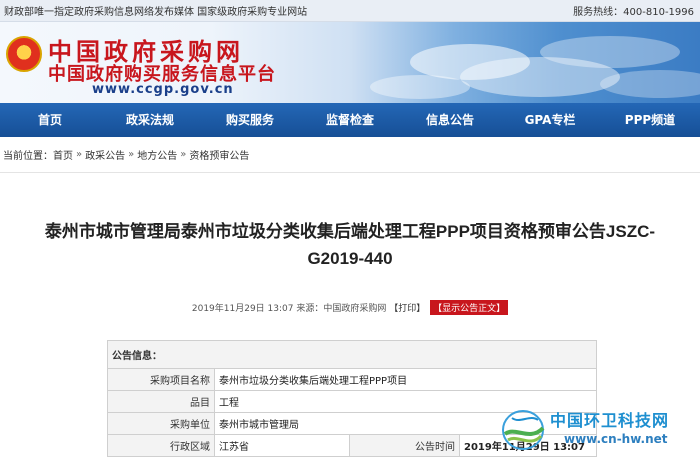 The height and width of the screenshot is (469, 700). What do you see at coordinates (63, 154) in the screenshot?
I see `breadcrumb-home: 首页` at bounding box center [63, 154].